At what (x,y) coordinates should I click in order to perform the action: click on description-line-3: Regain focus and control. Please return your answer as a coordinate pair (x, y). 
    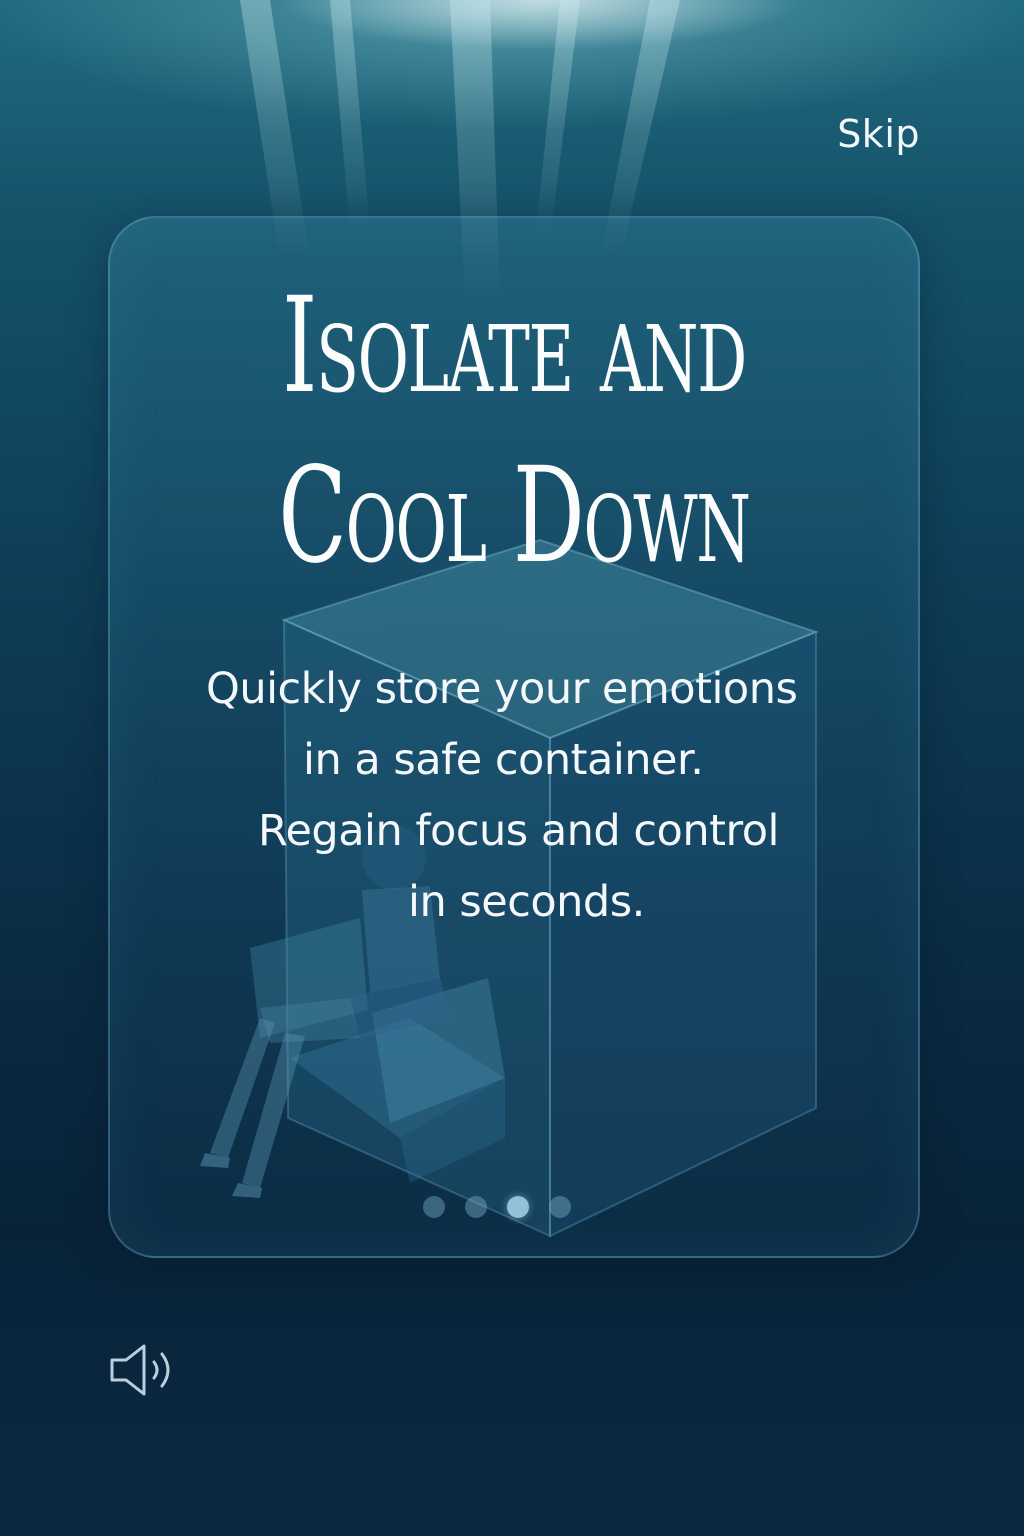
    Looking at the image, I should click on (518, 831).